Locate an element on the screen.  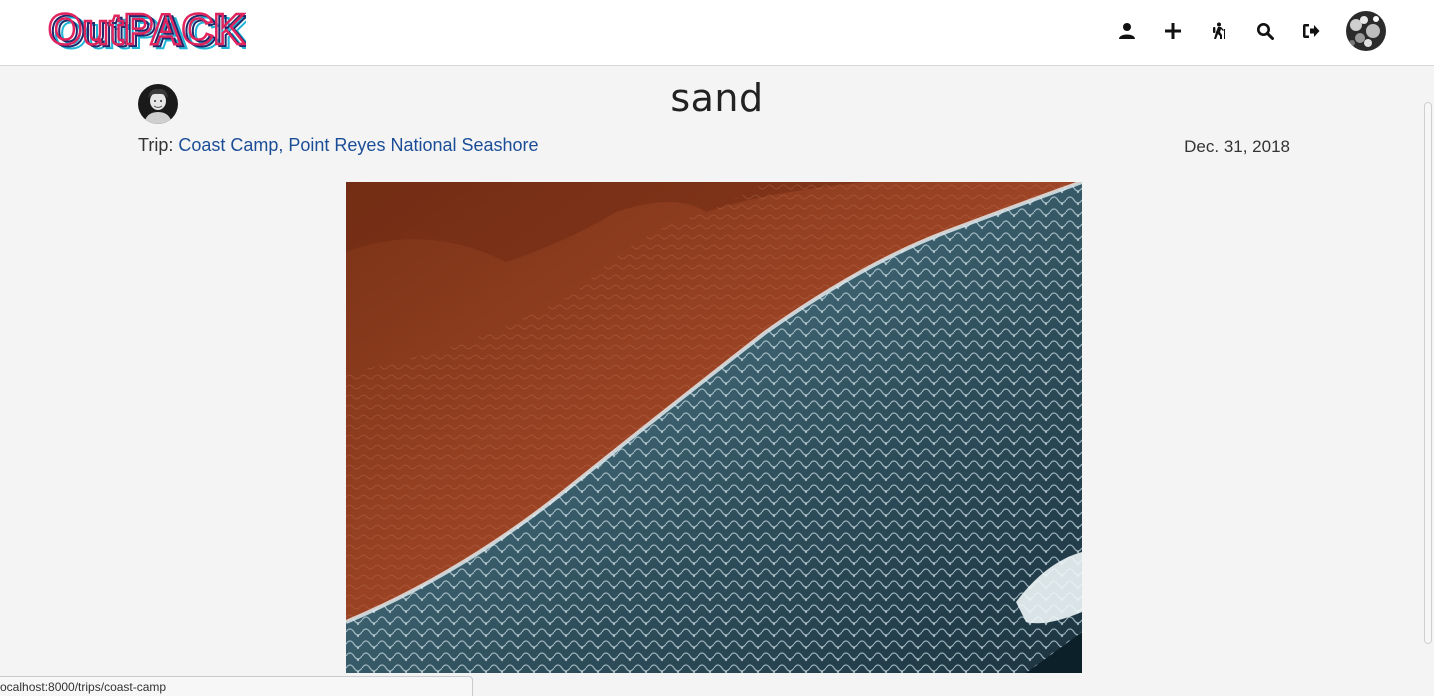
profile-button is located at coordinates (1127, 31).